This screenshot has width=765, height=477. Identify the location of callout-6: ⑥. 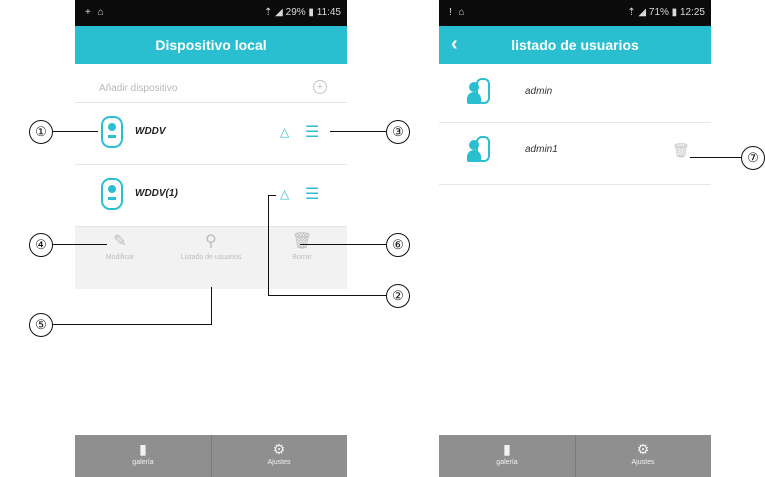
(398, 245).